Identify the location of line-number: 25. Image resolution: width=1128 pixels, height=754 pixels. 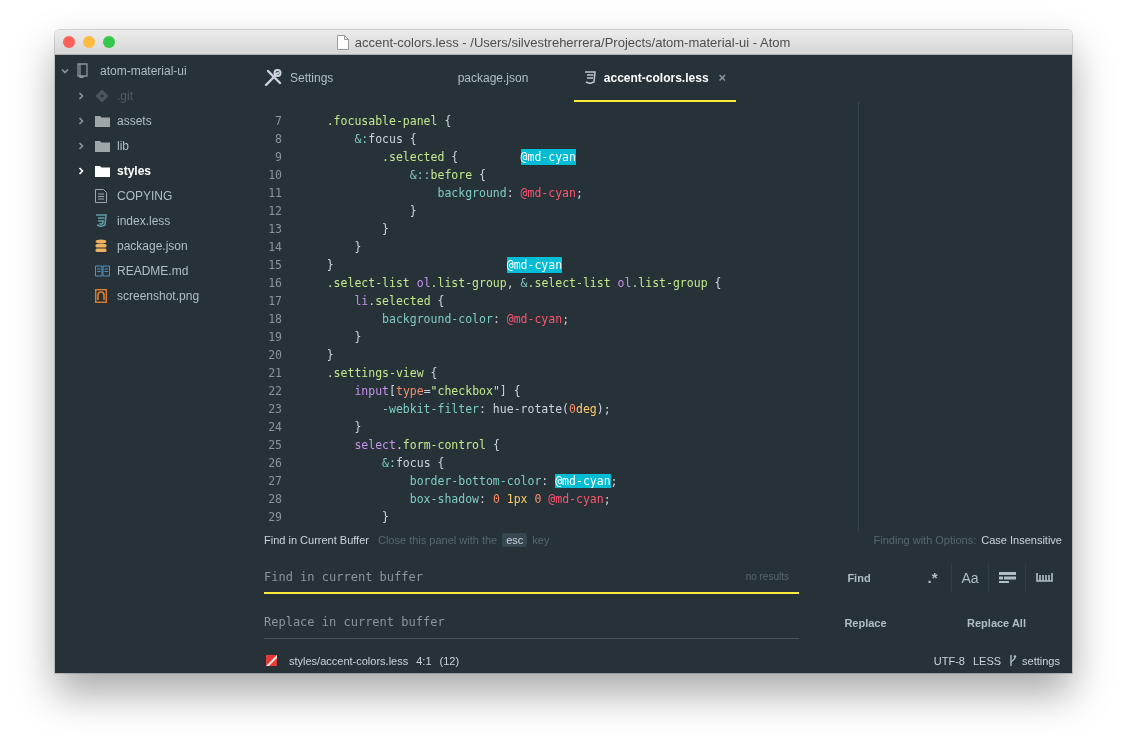
(274, 445).